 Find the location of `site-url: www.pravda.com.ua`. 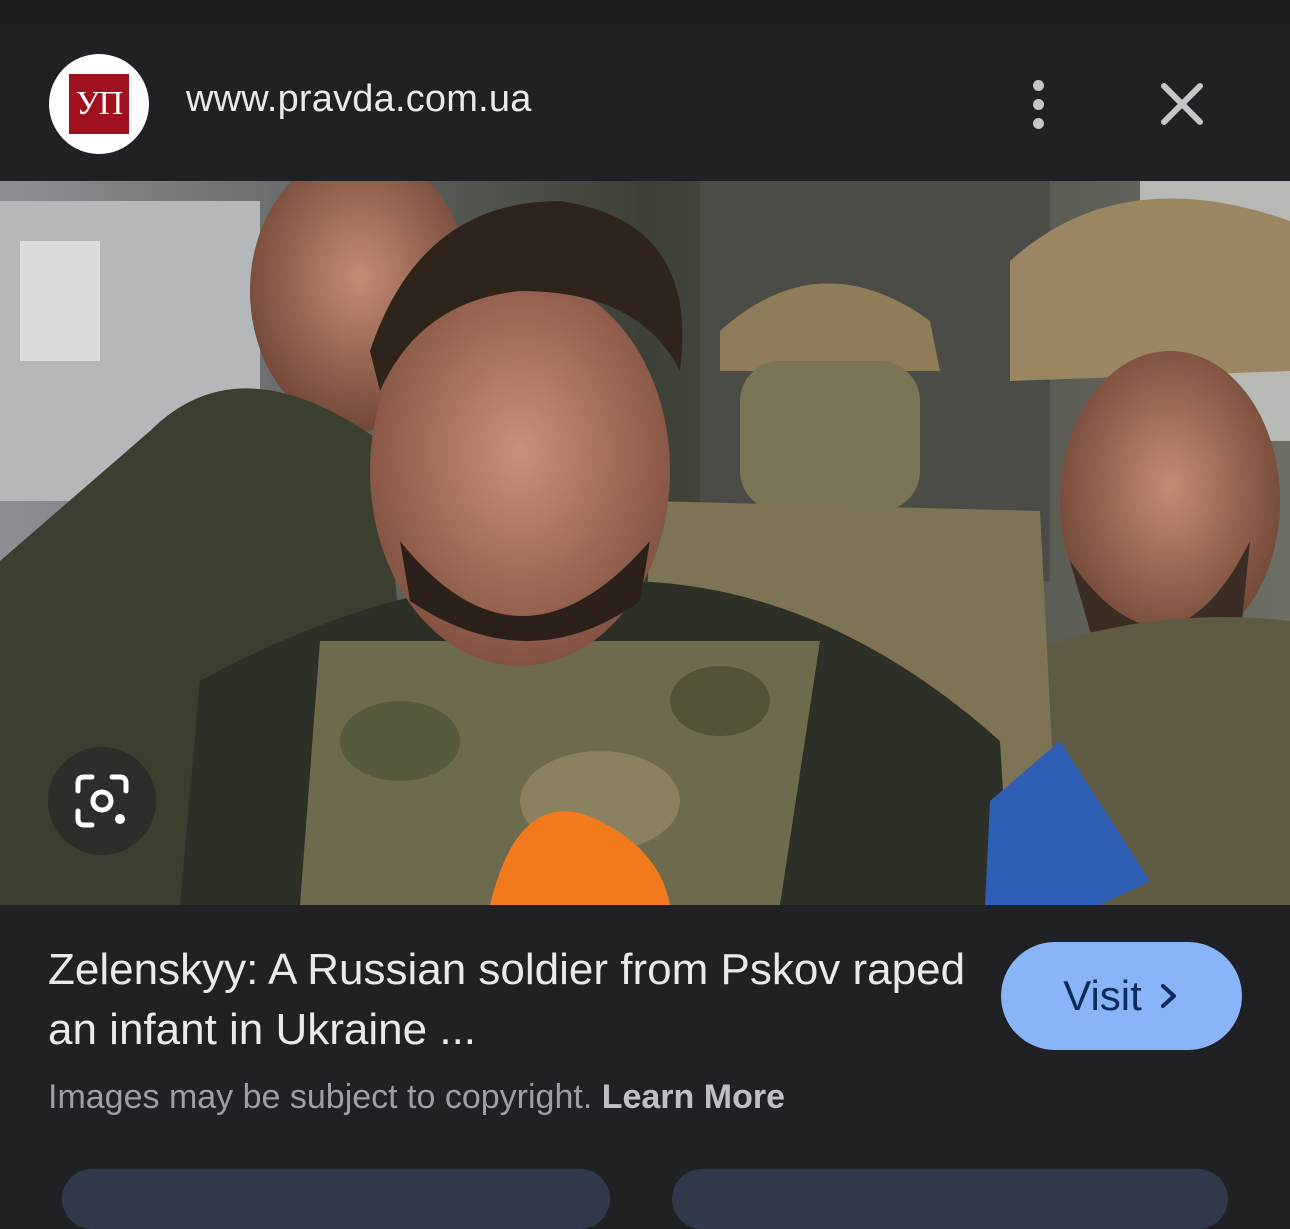

site-url: www.pravda.com.ua is located at coordinates (359, 99).